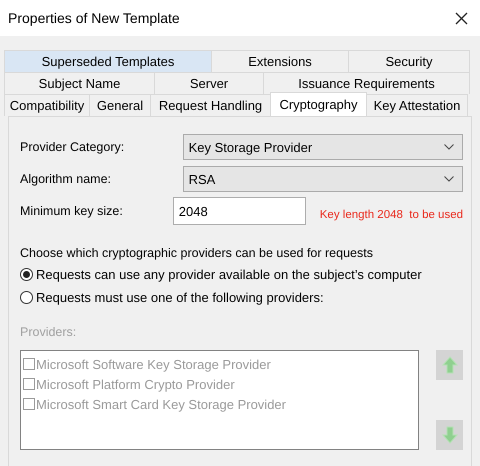 Image resolution: width=480 pixels, height=466 pixels. What do you see at coordinates (49, 332) in the screenshot?
I see `list-label: Providers:` at bounding box center [49, 332].